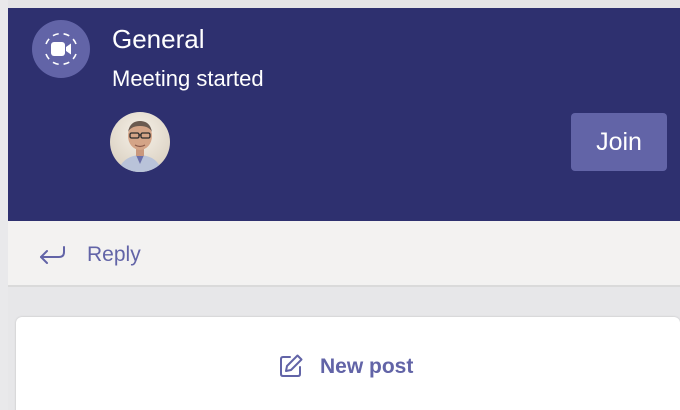 This screenshot has height=410, width=680. I want to click on left-edge, so click(4, 205).